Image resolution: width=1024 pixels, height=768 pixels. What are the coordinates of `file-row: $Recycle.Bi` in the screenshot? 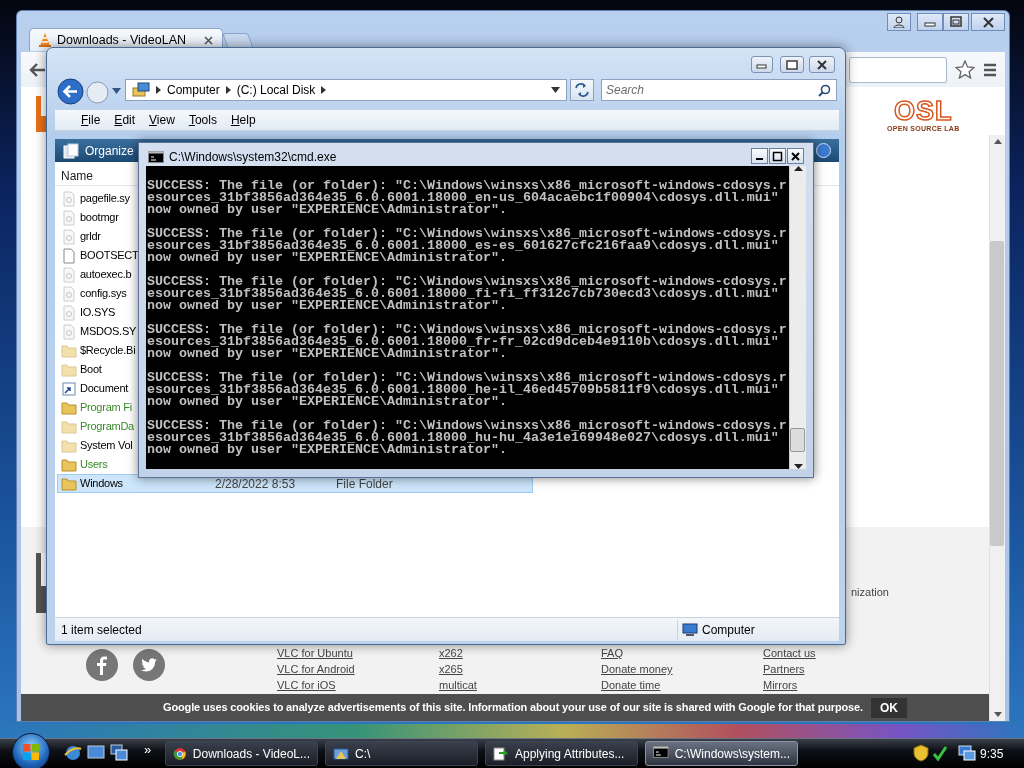 It's located at (97, 350).